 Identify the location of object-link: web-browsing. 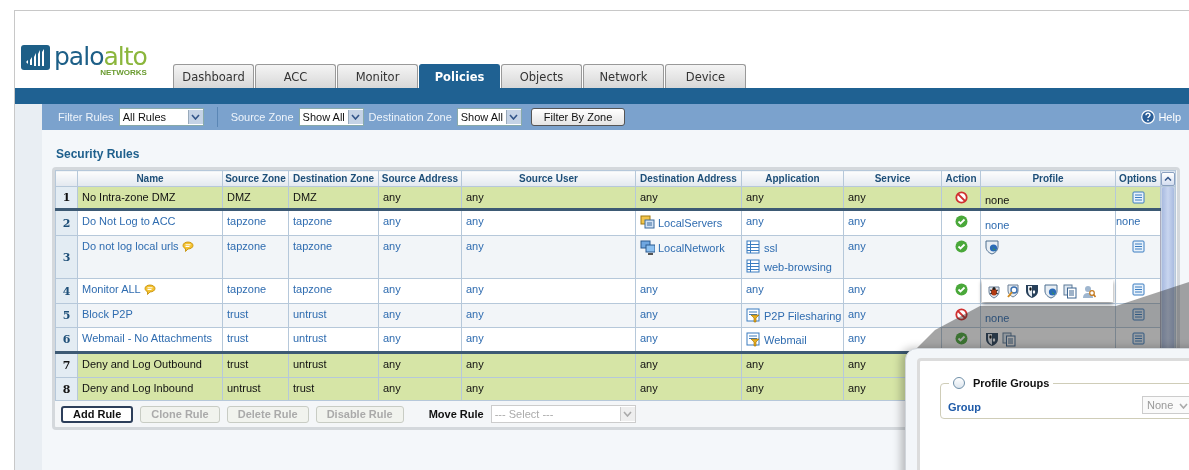
(798, 266).